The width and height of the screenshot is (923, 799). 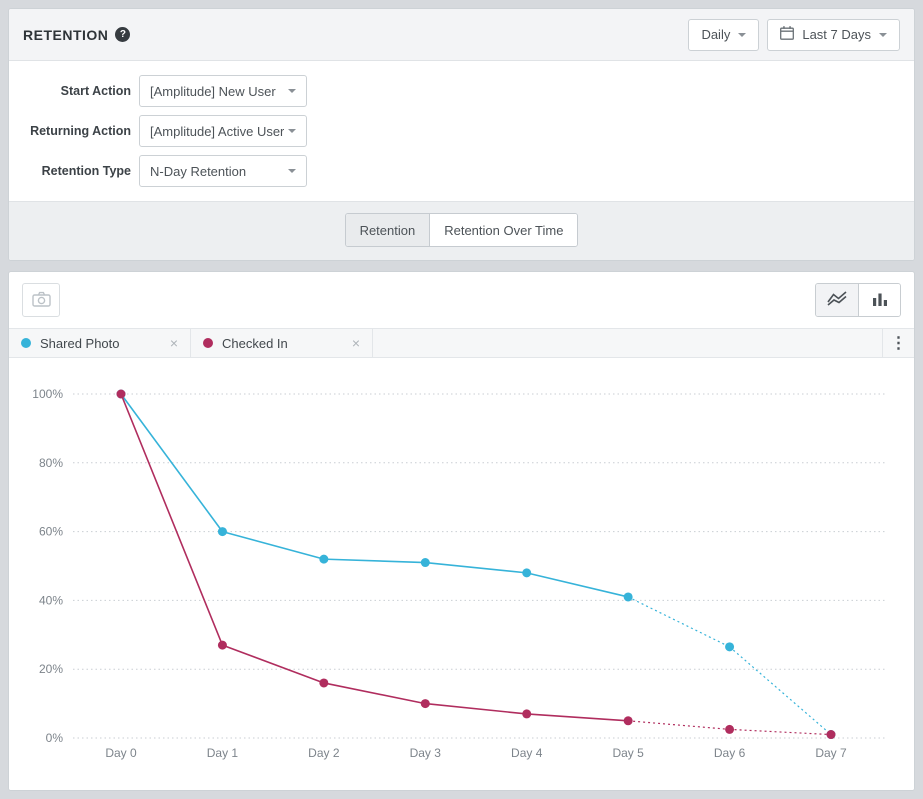 I want to click on start-action-value: [Amplitude] New User, so click(x=213, y=91).